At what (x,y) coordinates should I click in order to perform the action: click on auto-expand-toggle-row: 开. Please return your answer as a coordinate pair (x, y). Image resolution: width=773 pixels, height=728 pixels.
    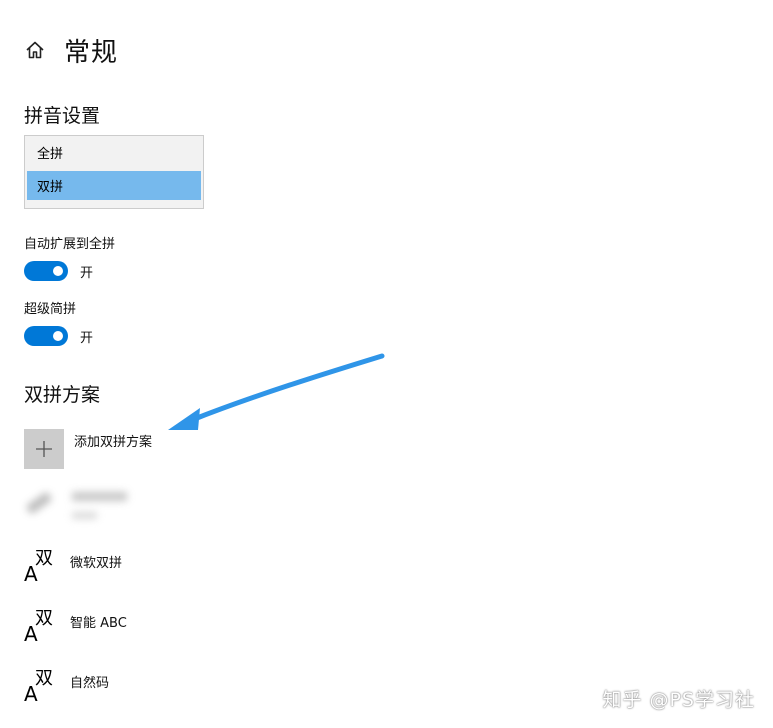
    Looking at the image, I should click on (58, 271).